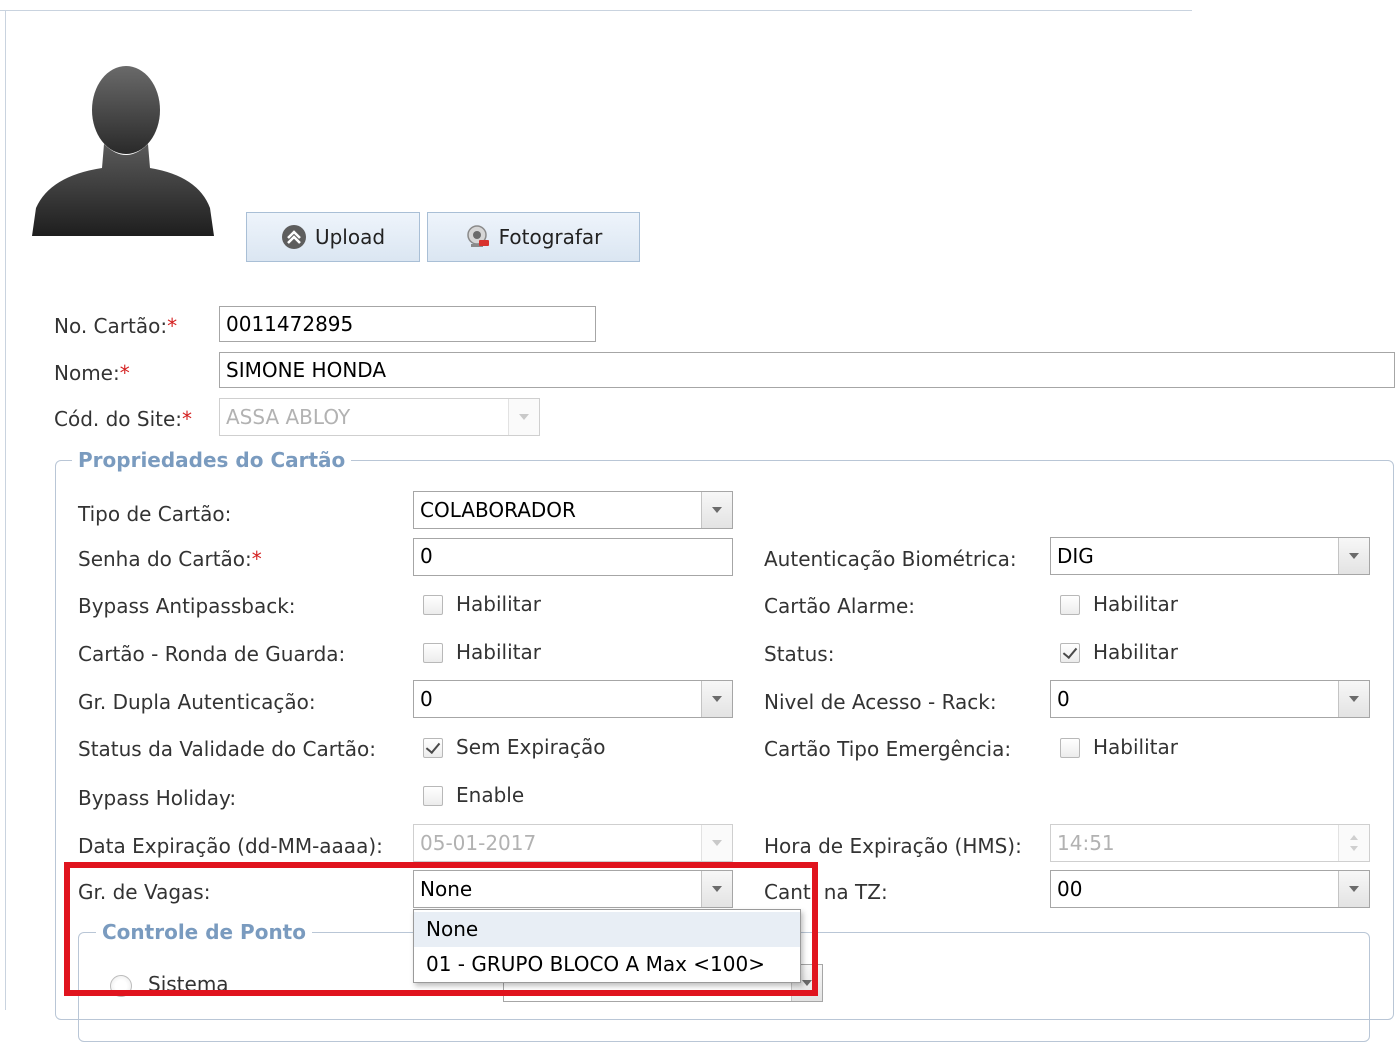 The image size is (1396, 1042). Describe the element at coordinates (155, 514) in the screenshot. I see `card-type-label: Tipo de Cartão:` at that location.